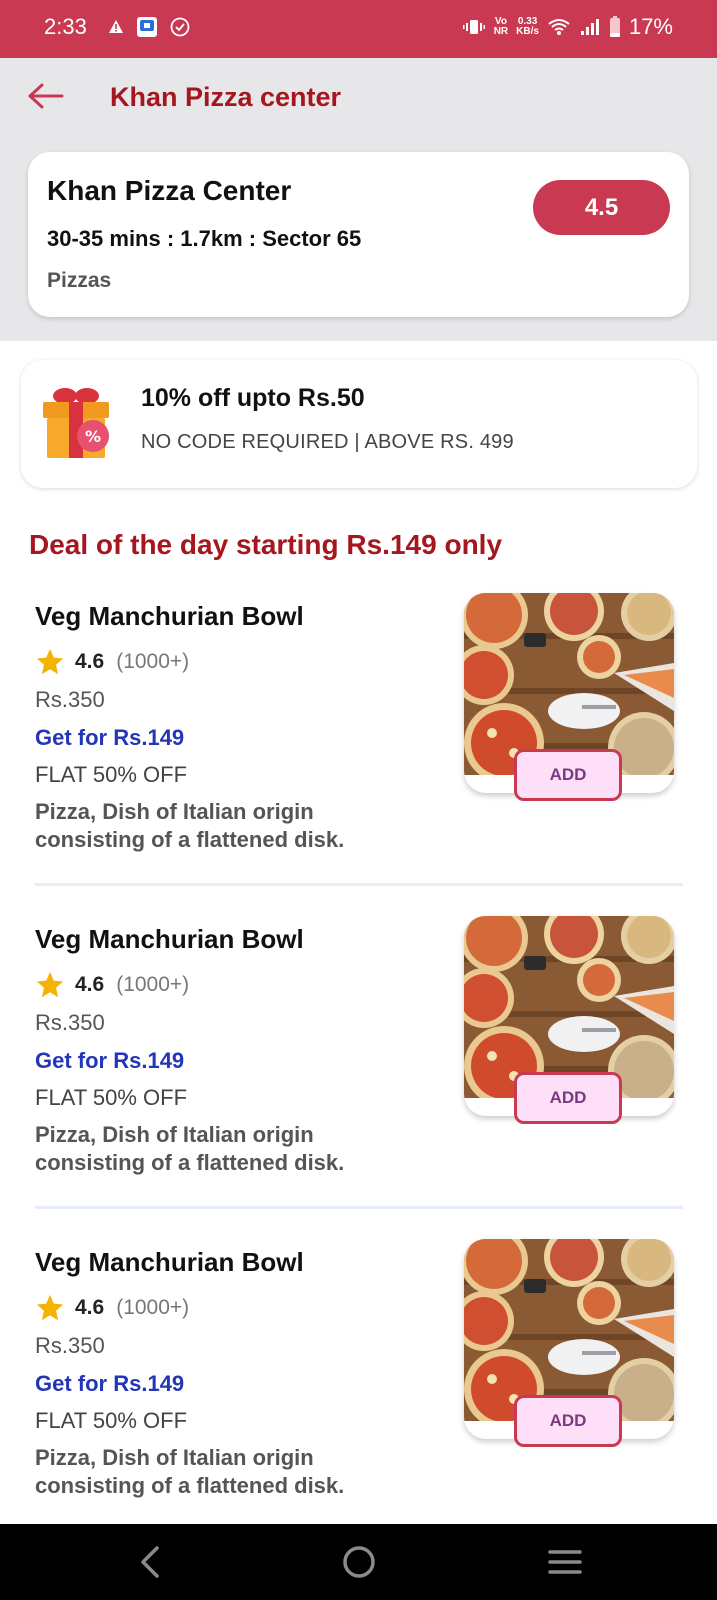 This screenshot has height=1600, width=717. I want to click on offer-title: 10% off upto Rs.50, so click(253, 398).